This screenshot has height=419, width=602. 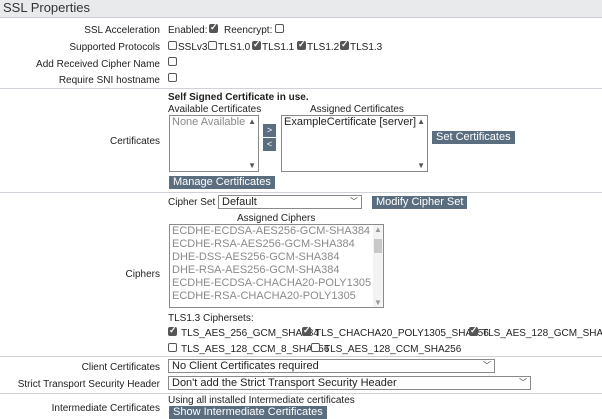 I want to click on section-header: SSL Properties, so click(x=301, y=9).